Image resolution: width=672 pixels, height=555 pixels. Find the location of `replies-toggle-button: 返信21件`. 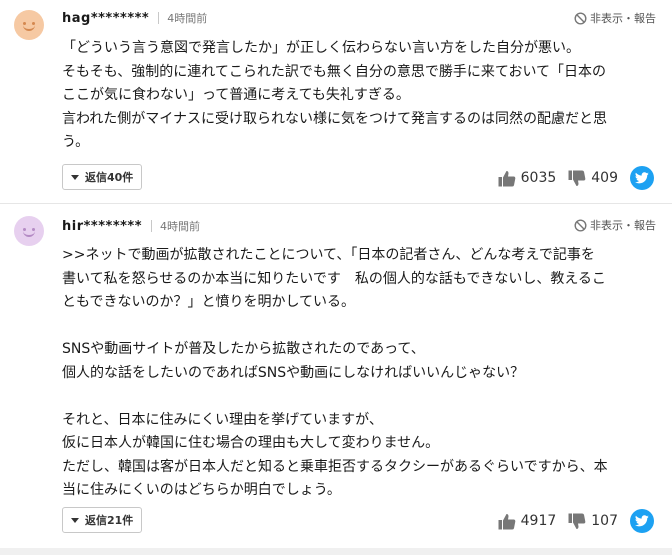

replies-toggle-button: 返信21件 is located at coordinates (102, 520).